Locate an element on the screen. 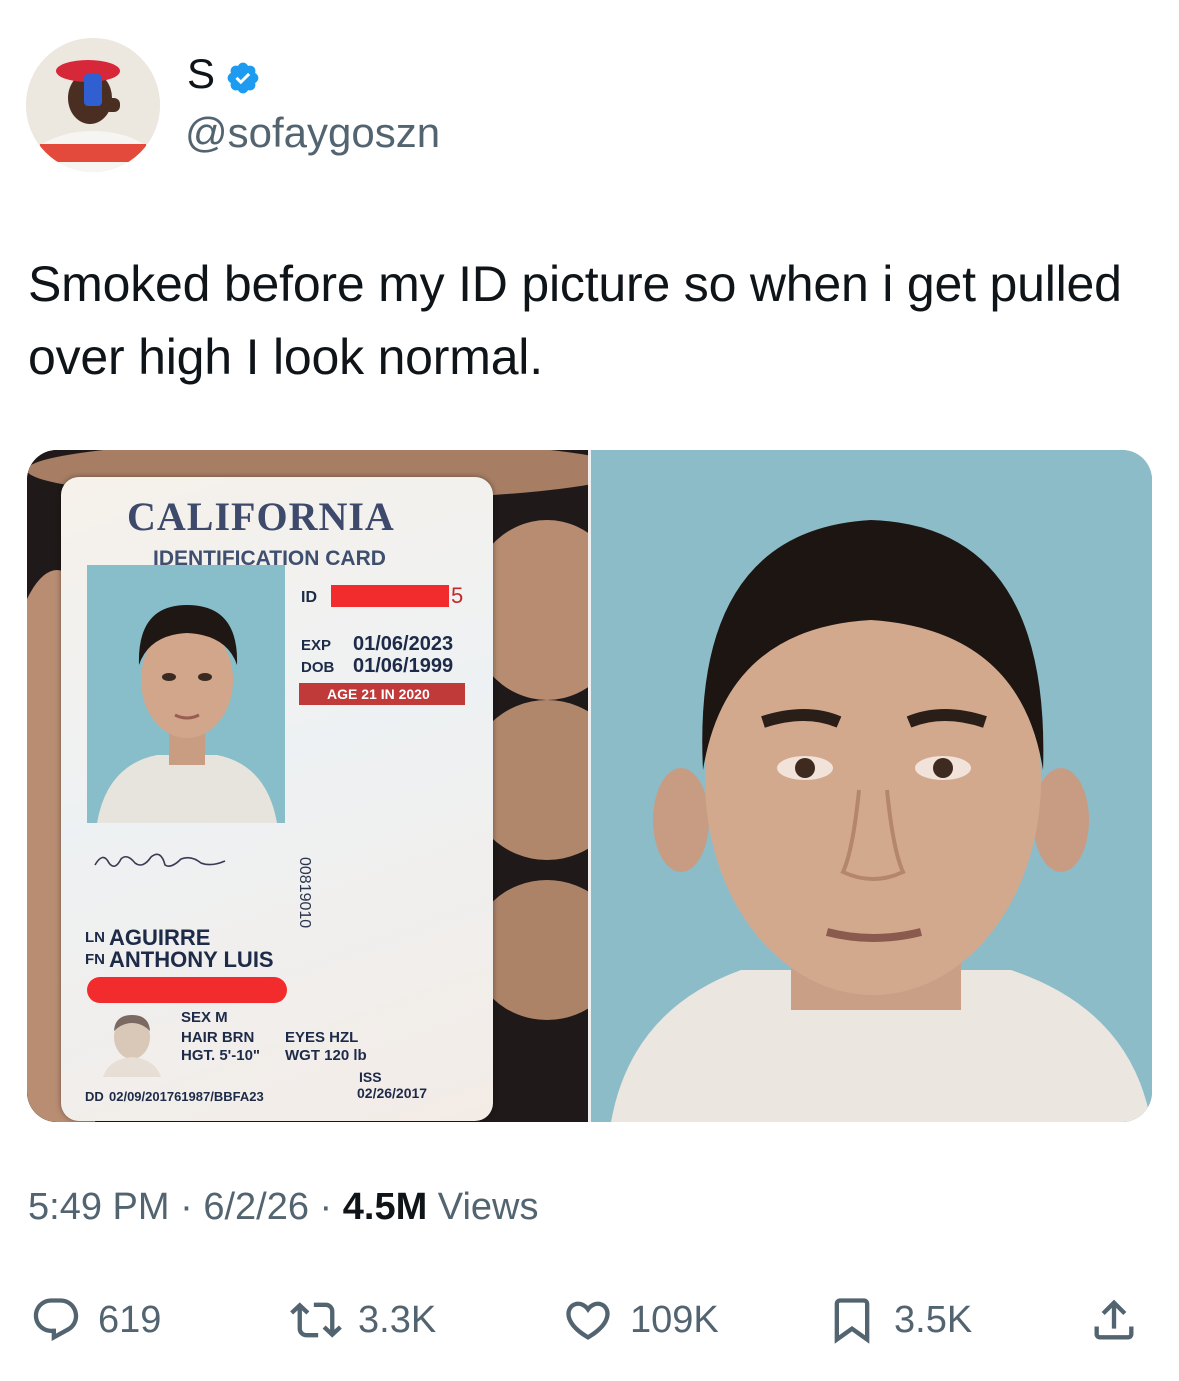 Image resolution: width=1179 pixels, height=1381 pixels. reply-button: 619 is located at coordinates (95, 1320).